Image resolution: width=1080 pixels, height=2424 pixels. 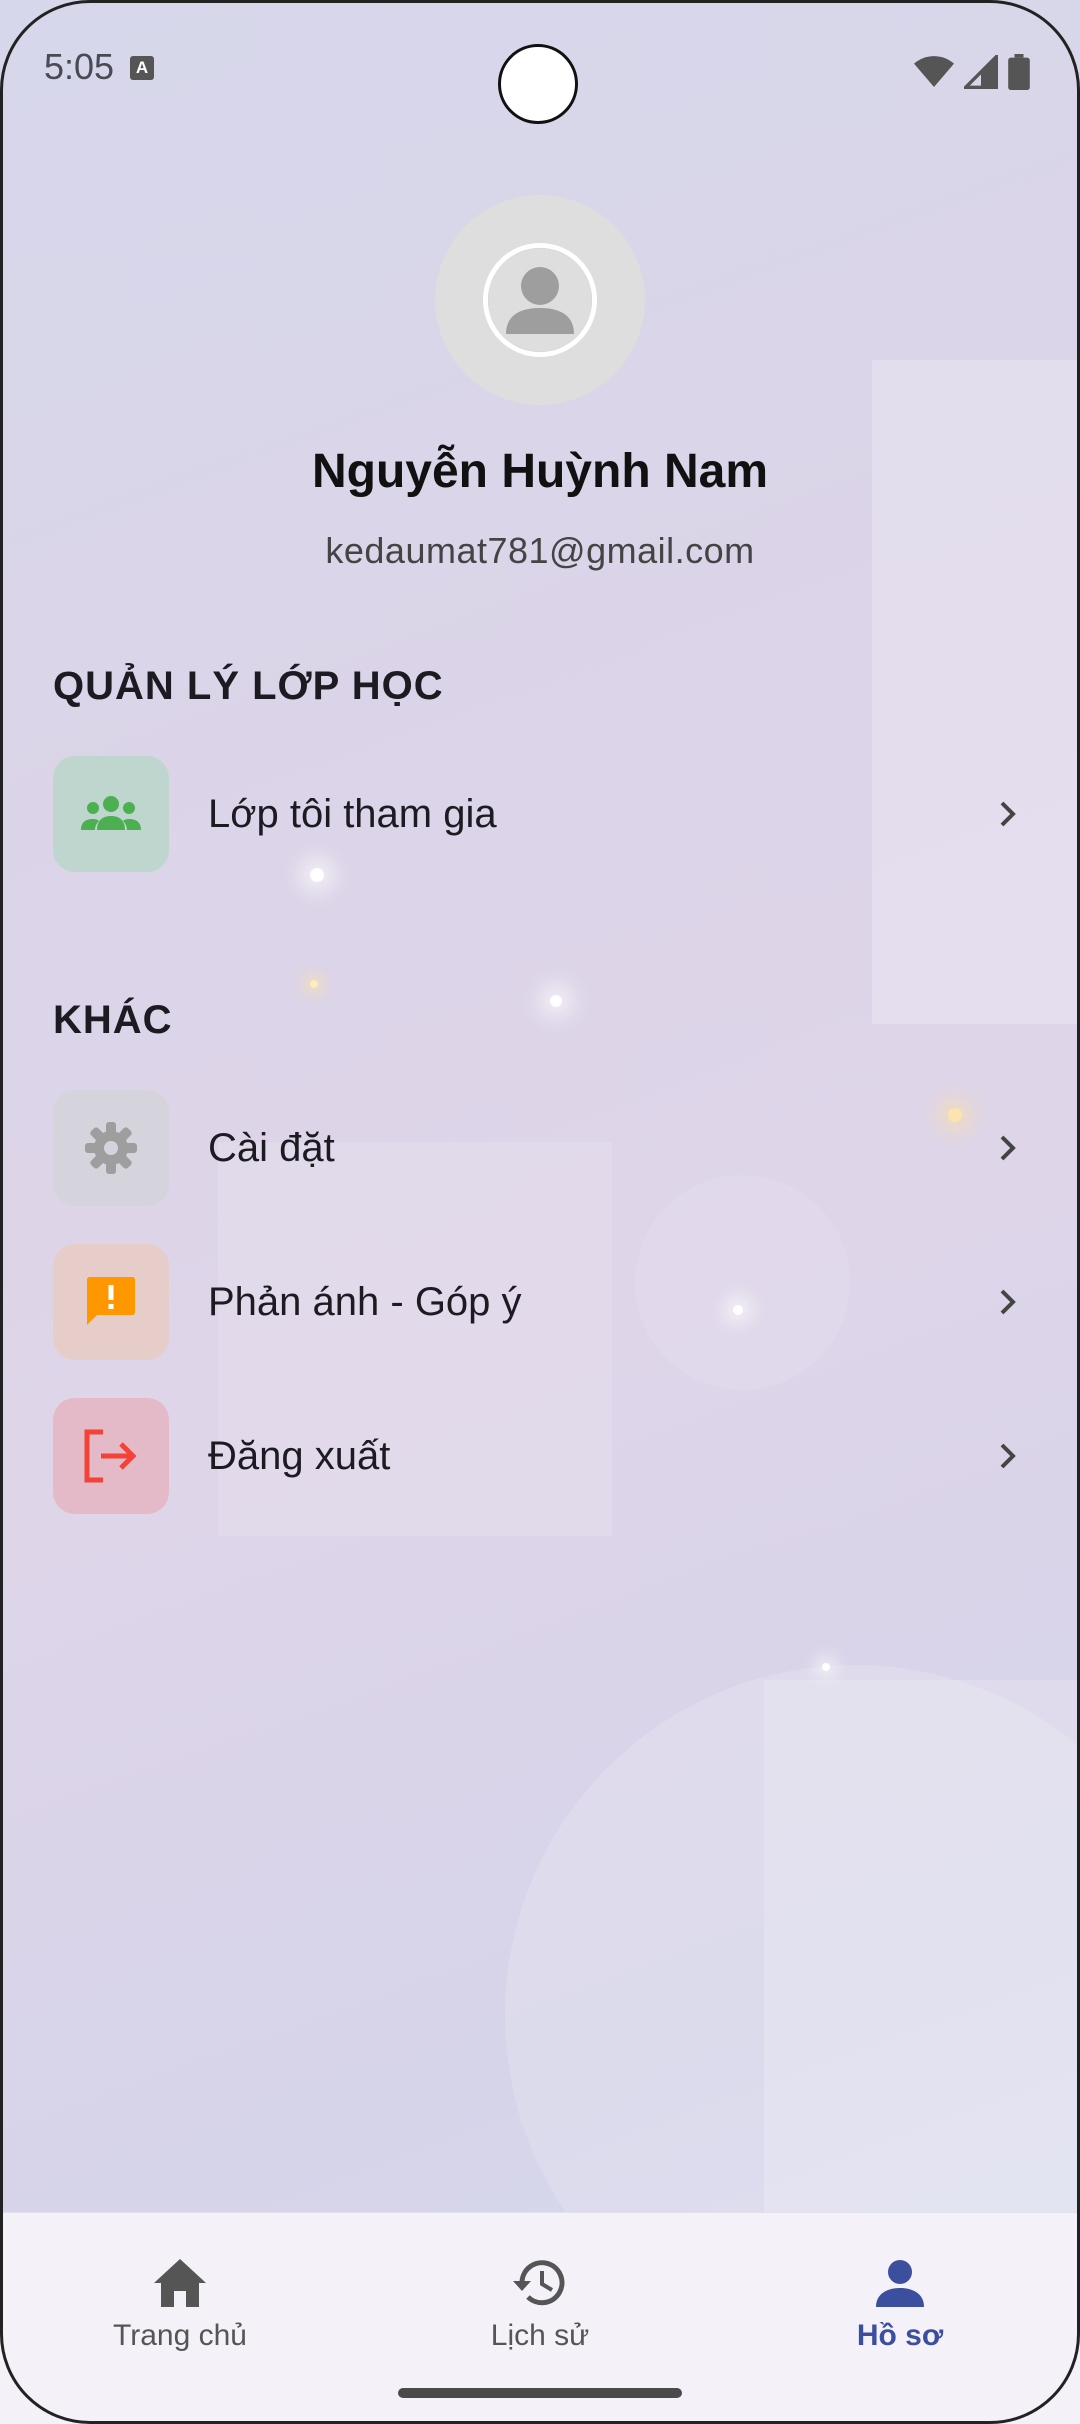 What do you see at coordinates (540, 2335) in the screenshot?
I see `nav-label: Lịch sử` at bounding box center [540, 2335].